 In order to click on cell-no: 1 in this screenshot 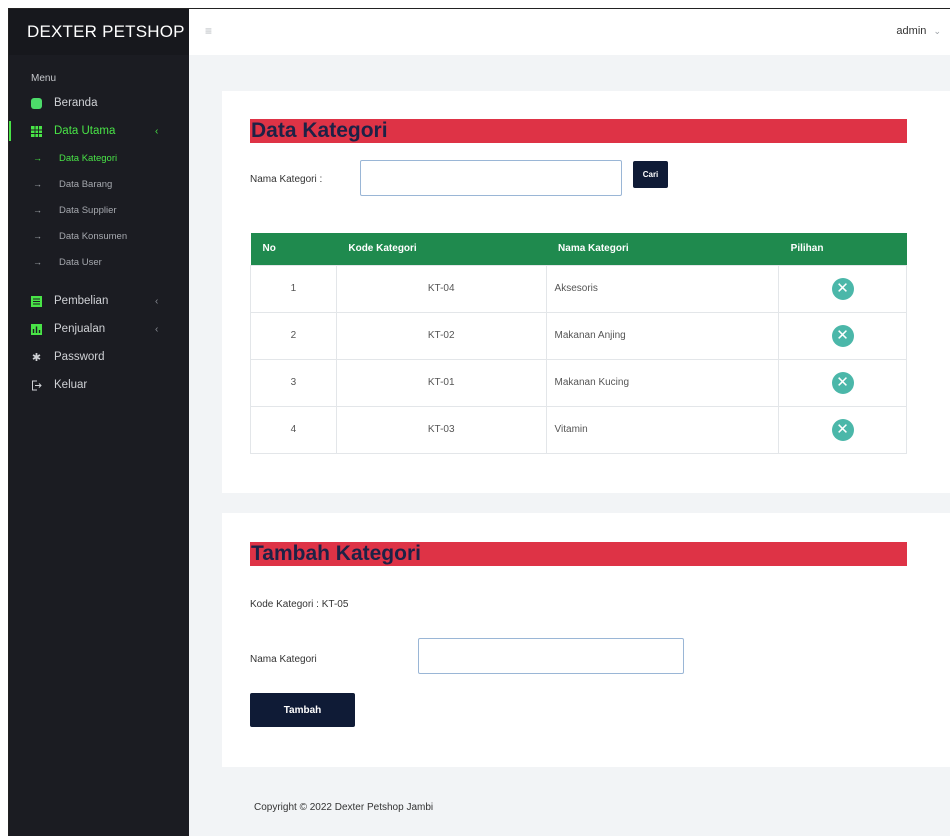, I will do `click(293, 288)`.